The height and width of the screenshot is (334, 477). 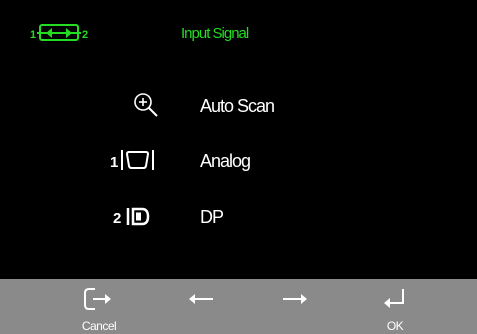 I want to click on menu-item-label: Auto Scan, so click(x=237, y=106).